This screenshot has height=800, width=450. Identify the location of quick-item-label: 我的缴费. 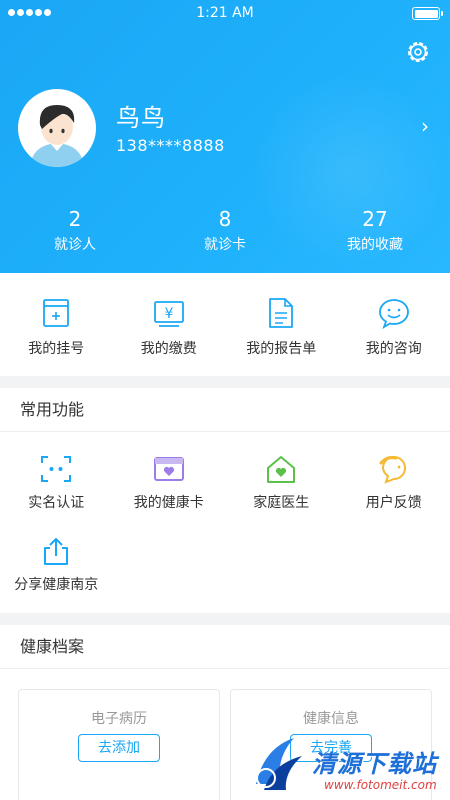
(168, 349).